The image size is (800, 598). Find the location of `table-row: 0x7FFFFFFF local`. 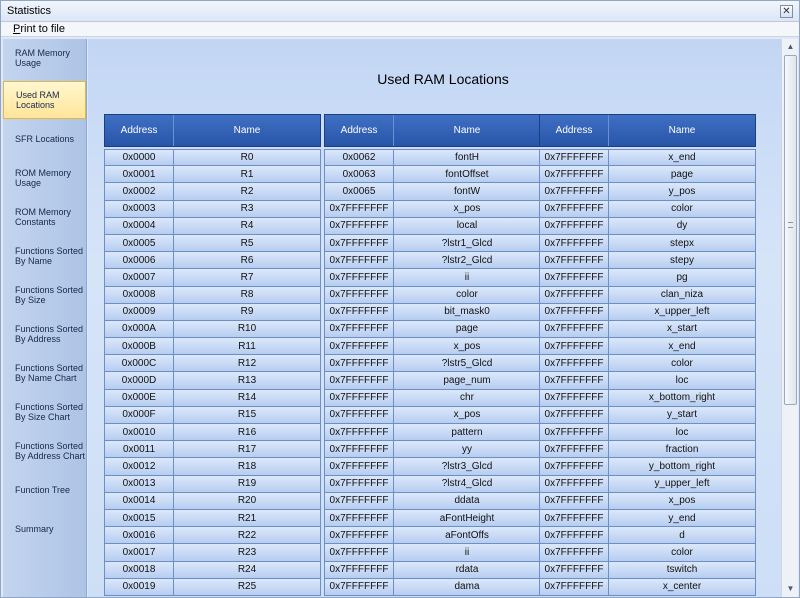

table-row: 0x7FFFFFFF local is located at coordinates (432, 226).